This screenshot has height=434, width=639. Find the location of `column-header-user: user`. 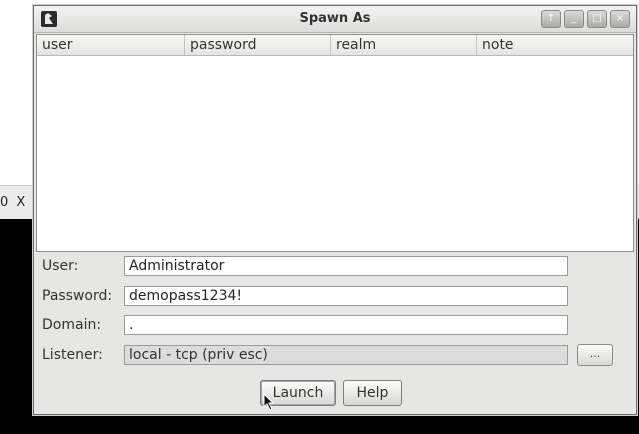

column-header-user: user is located at coordinates (111, 45).